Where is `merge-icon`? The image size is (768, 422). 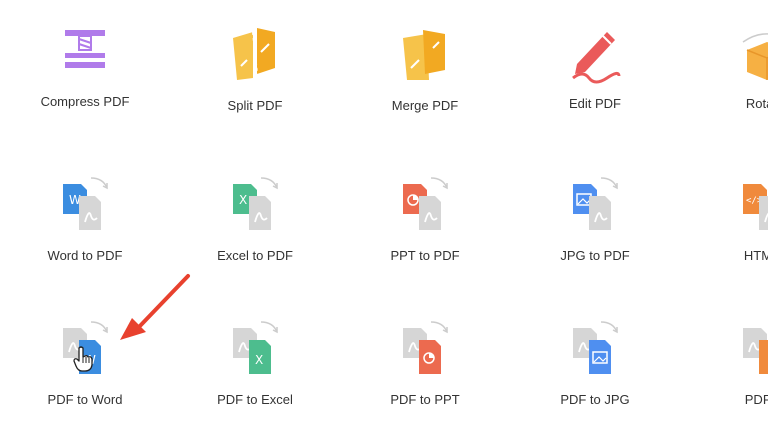 merge-icon is located at coordinates (425, 54).